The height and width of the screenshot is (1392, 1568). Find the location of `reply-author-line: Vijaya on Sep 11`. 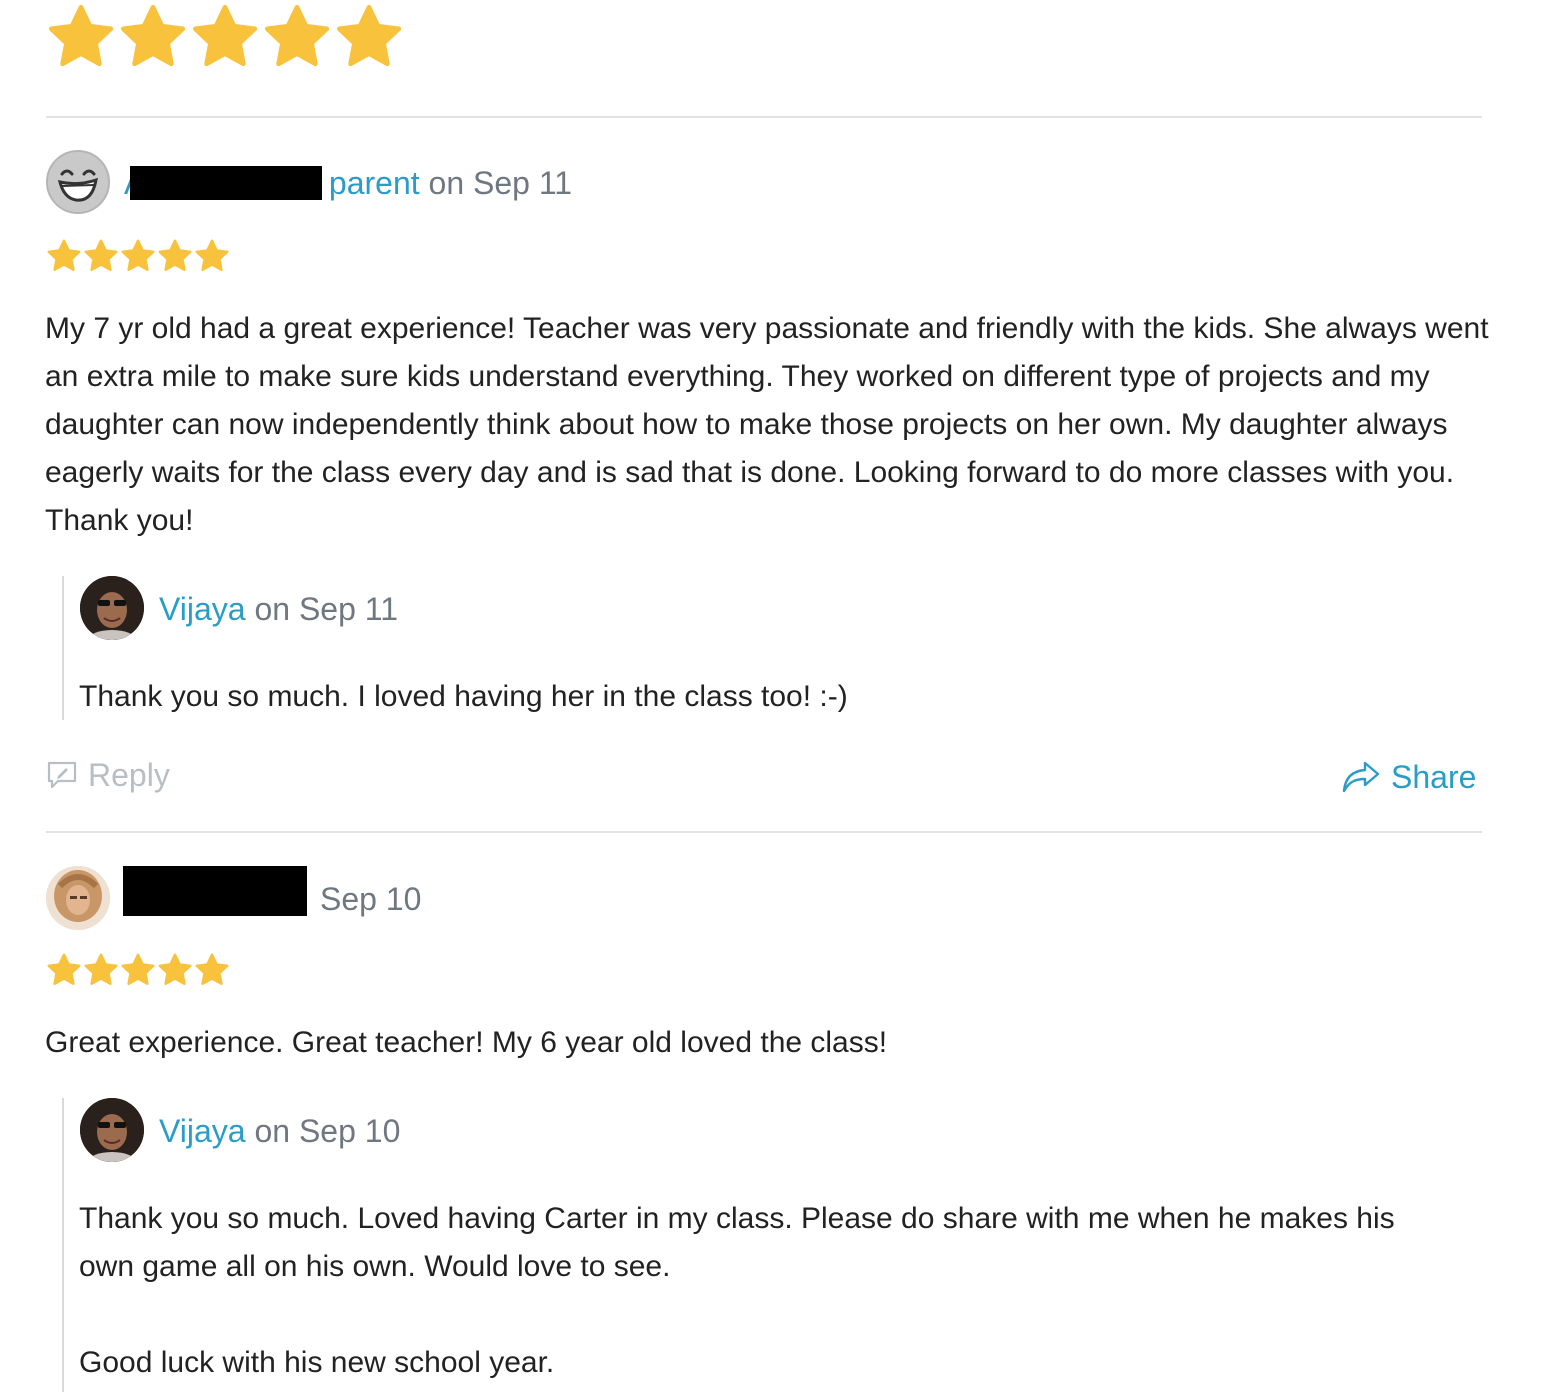

reply-author-line: Vijaya on Sep 11 is located at coordinates (278, 609).